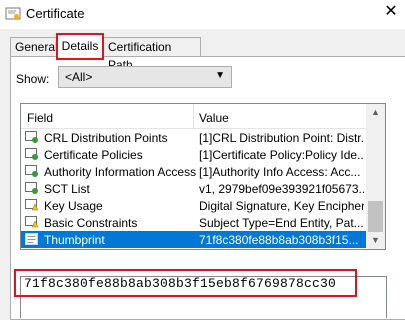 The image size is (405, 320). What do you see at coordinates (80, 46) in the screenshot?
I see `tab-details: Details` at bounding box center [80, 46].